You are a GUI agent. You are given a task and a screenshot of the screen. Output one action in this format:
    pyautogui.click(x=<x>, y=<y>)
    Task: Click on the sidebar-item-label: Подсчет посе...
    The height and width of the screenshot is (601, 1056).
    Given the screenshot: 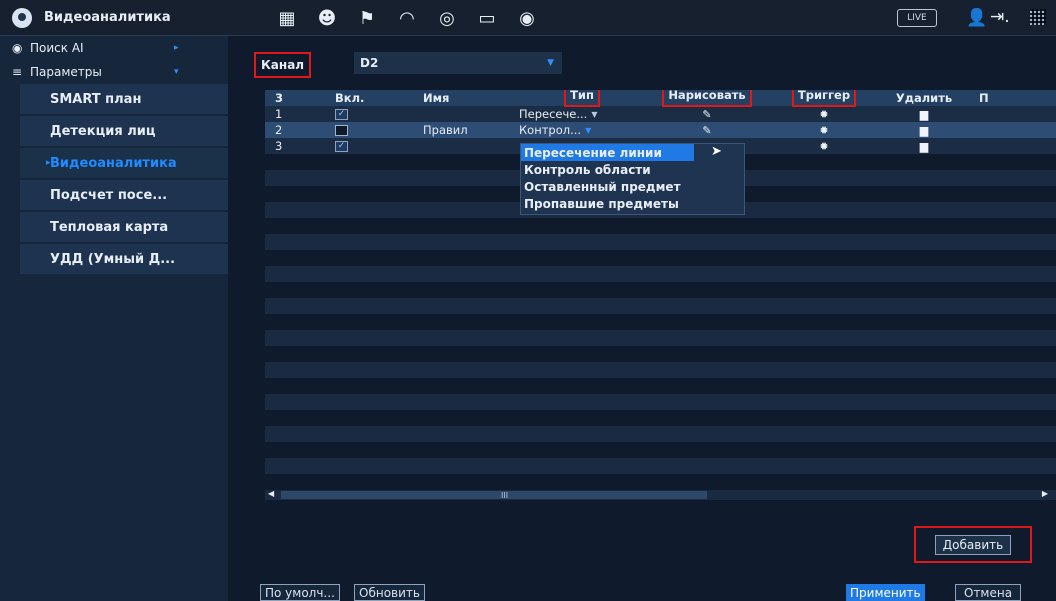 What is the action you would take?
    pyautogui.click(x=109, y=195)
    